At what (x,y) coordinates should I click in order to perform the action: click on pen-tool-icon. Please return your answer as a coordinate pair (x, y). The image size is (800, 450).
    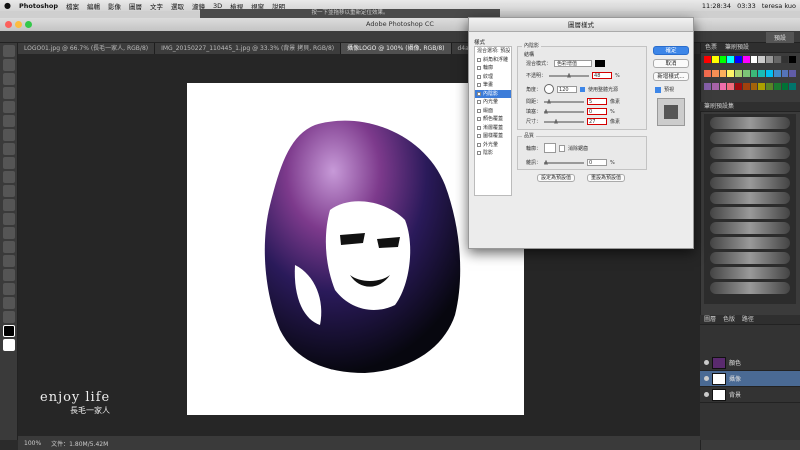
    Looking at the image, I should click on (8, 247).